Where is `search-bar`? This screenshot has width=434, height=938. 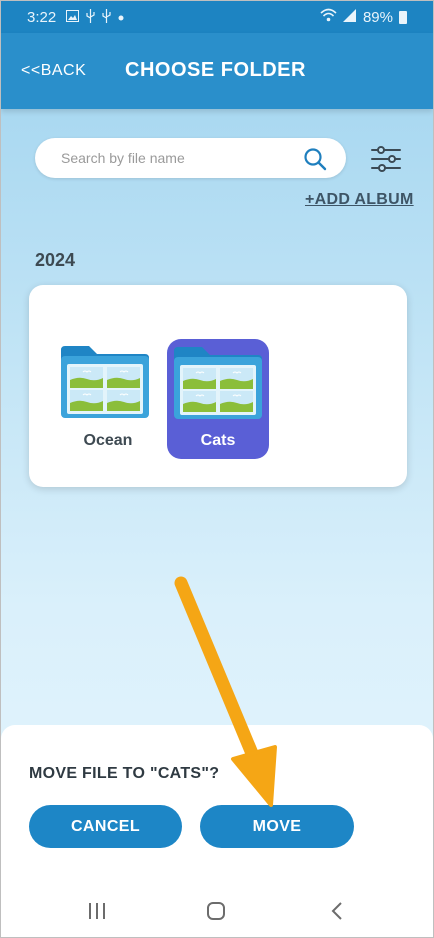
search-bar is located at coordinates (190, 158).